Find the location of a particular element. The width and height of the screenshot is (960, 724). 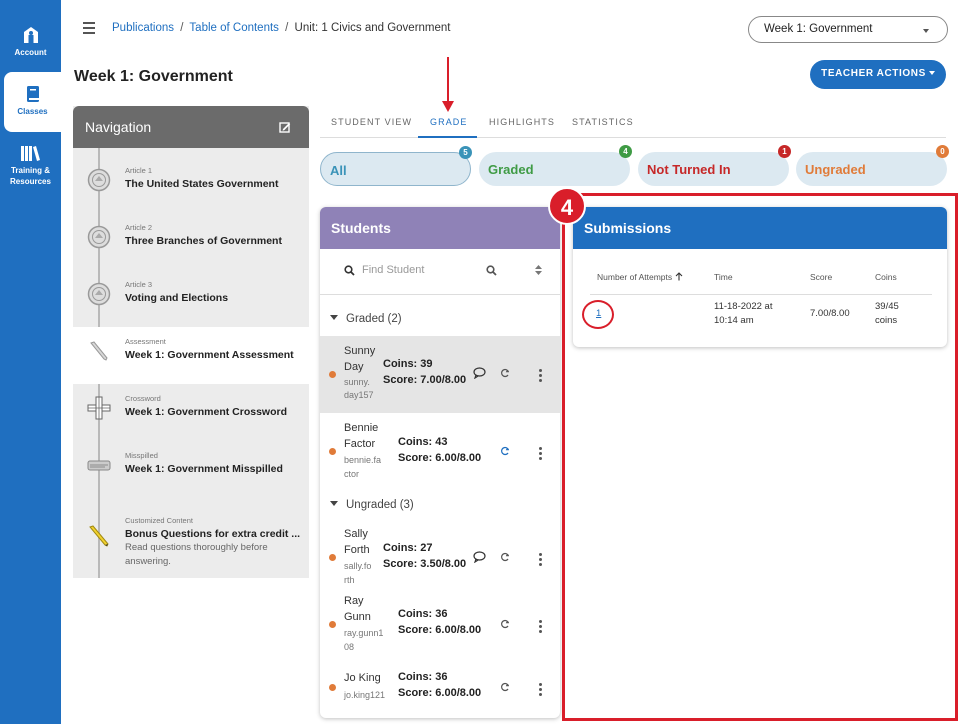

student-username: bennie.fa is located at coordinates (363, 460).